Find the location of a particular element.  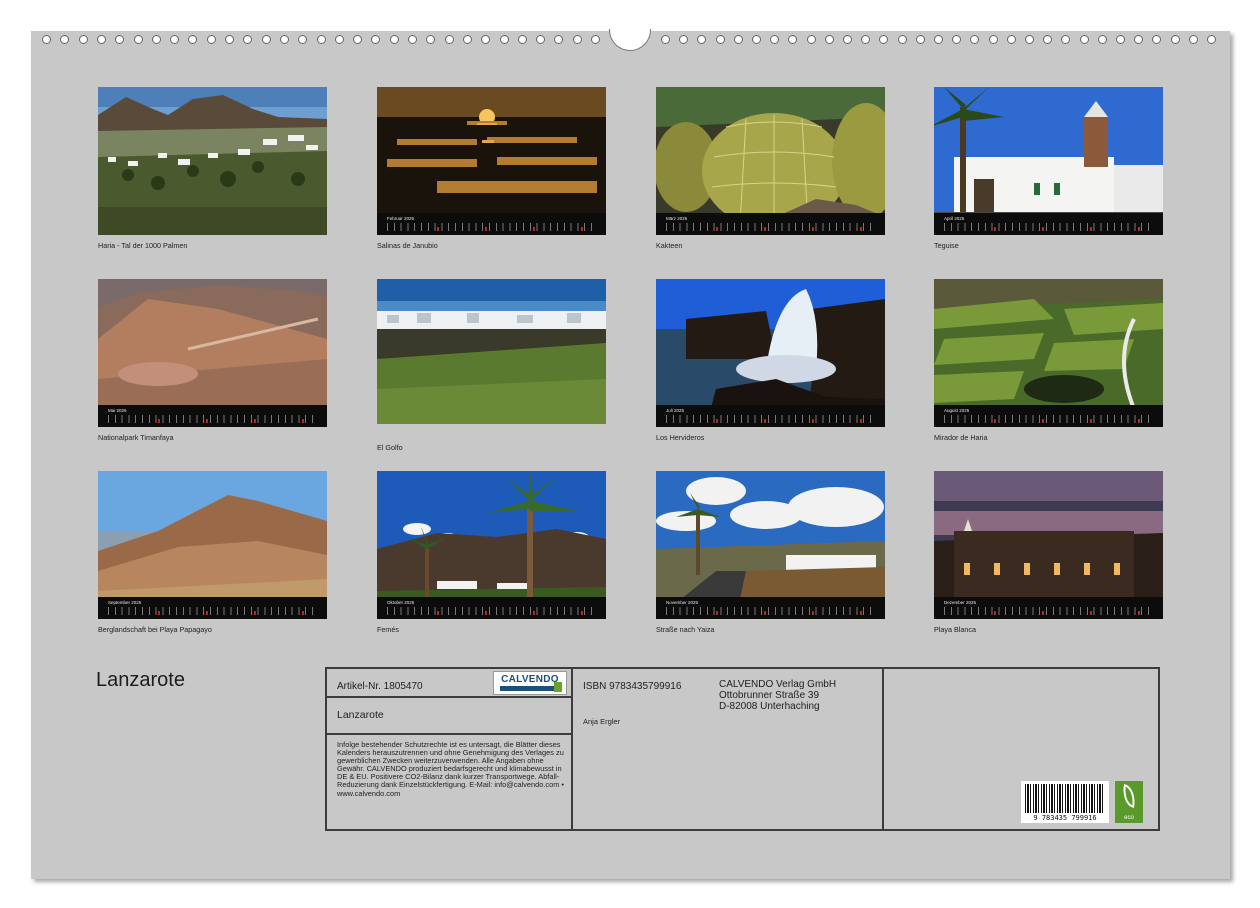

tile-caption: Playa Blanca is located at coordinates (955, 629).